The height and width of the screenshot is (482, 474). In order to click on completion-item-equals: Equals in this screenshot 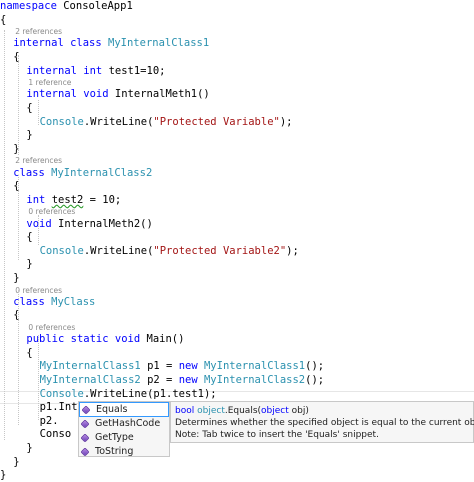, I will do `click(124, 409)`.